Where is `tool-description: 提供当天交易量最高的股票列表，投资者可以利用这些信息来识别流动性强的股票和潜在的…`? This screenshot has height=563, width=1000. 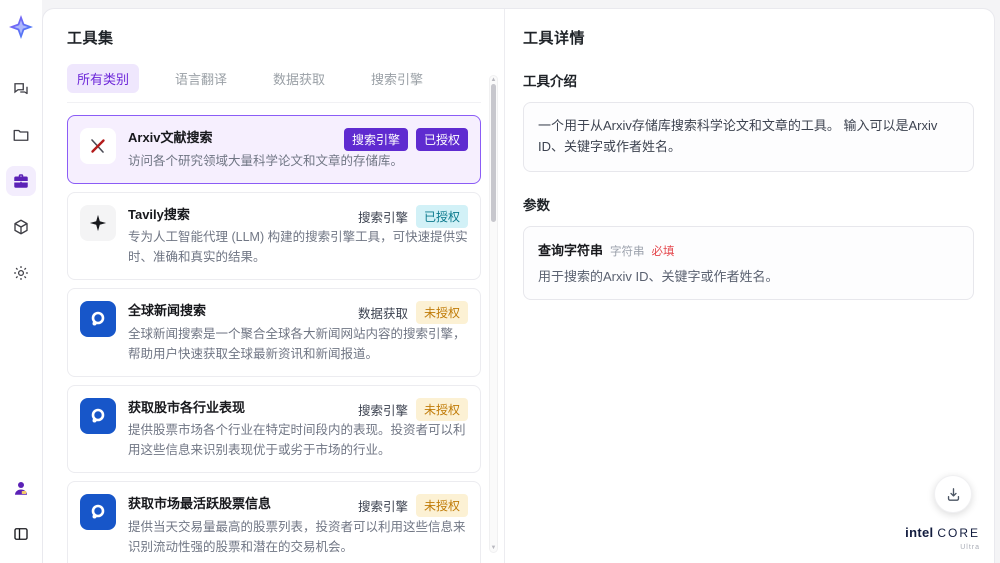 tool-description: 提供当天交易量最高的股票列表，投资者可以利用这些信息来识别流动性强的股票和潜在的… is located at coordinates (297, 536).